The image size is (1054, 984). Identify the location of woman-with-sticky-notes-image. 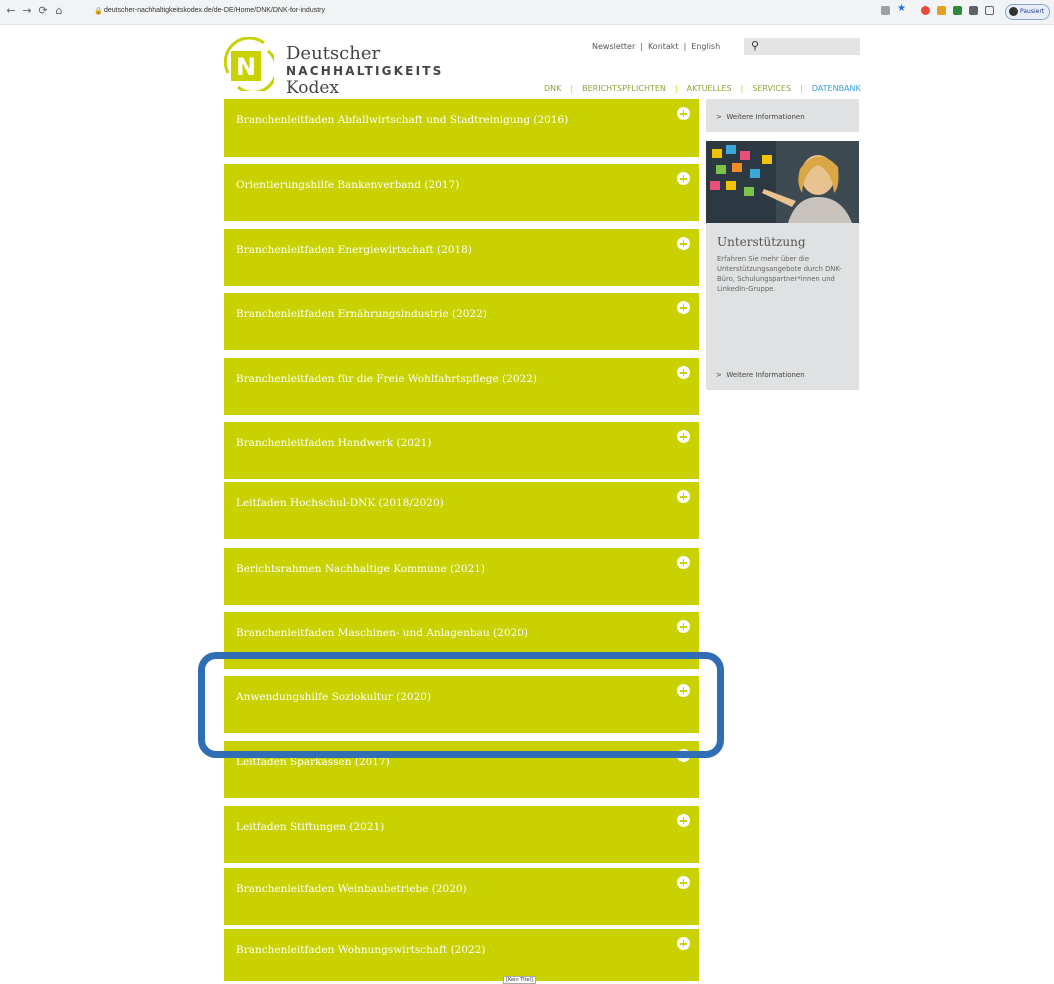
(782, 182).